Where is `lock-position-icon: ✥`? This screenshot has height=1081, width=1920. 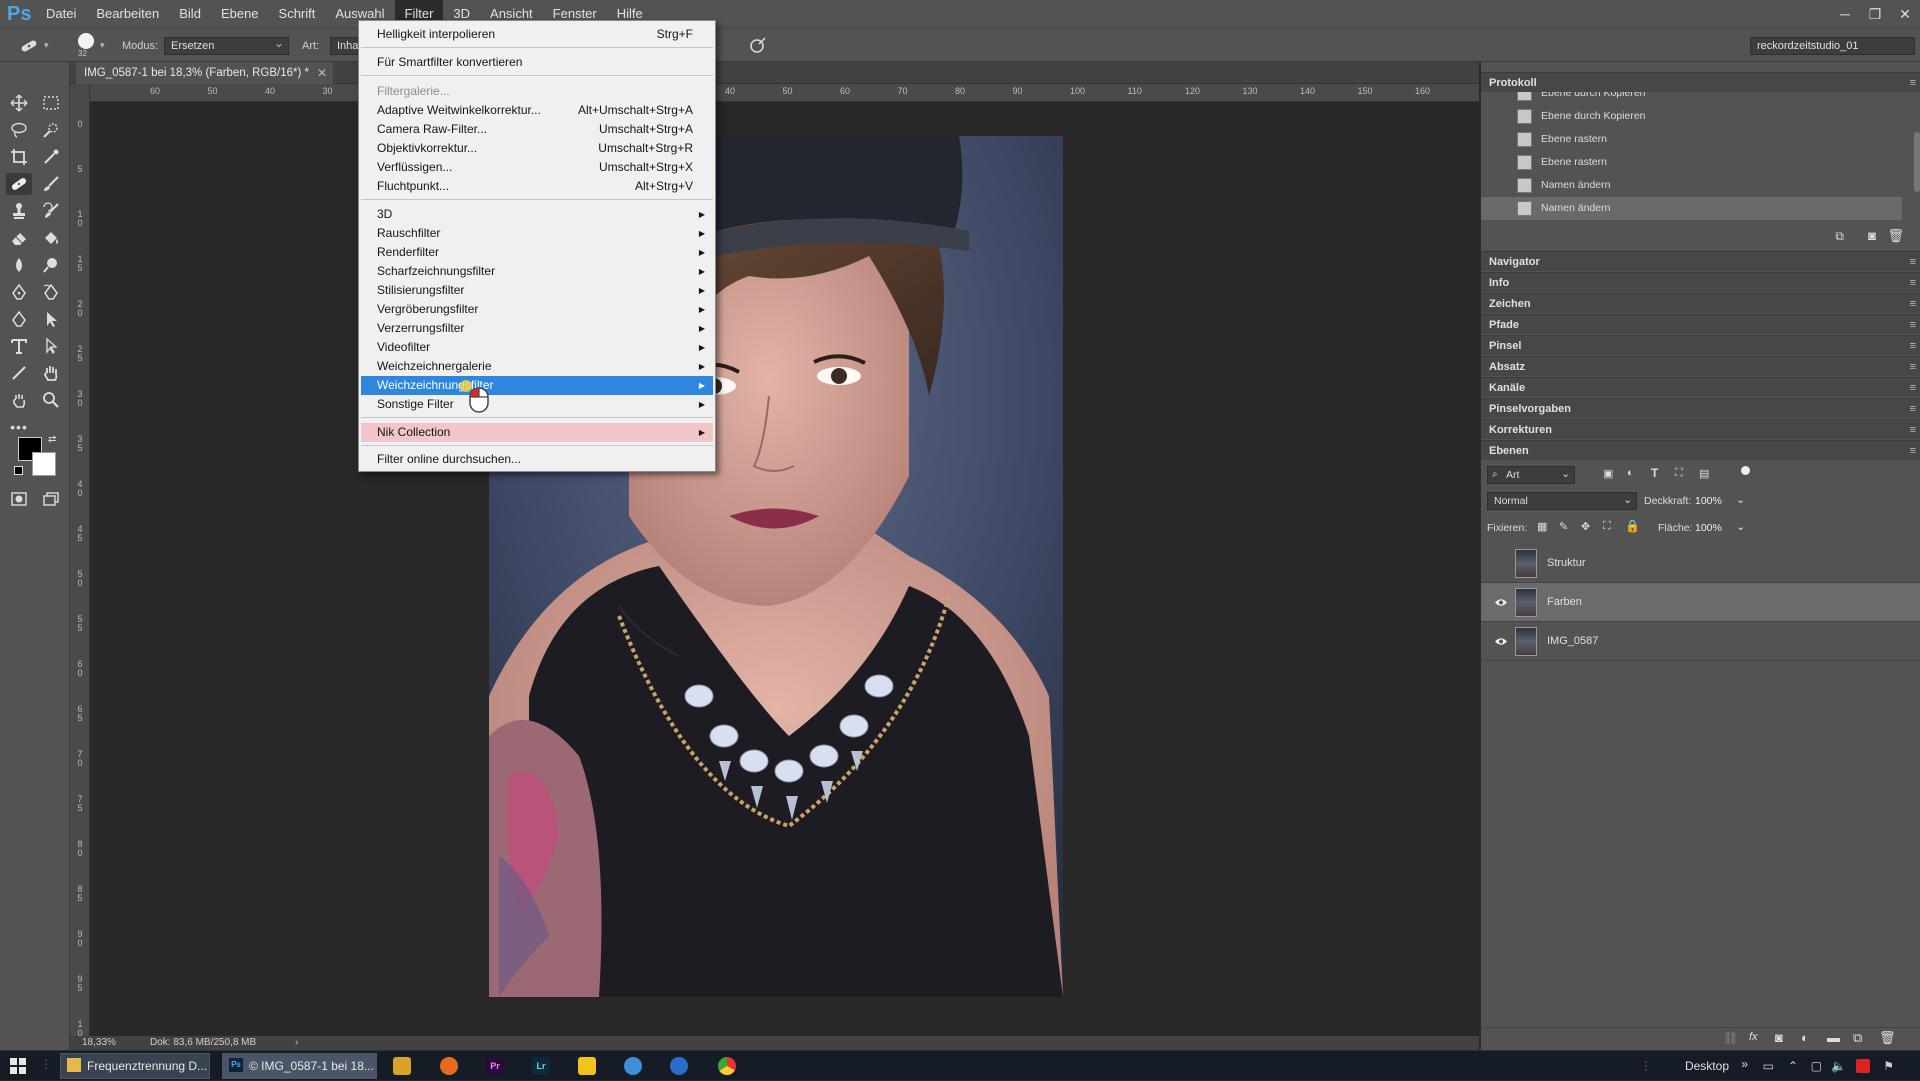 lock-position-icon: ✥ is located at coordinates (1585, 526).